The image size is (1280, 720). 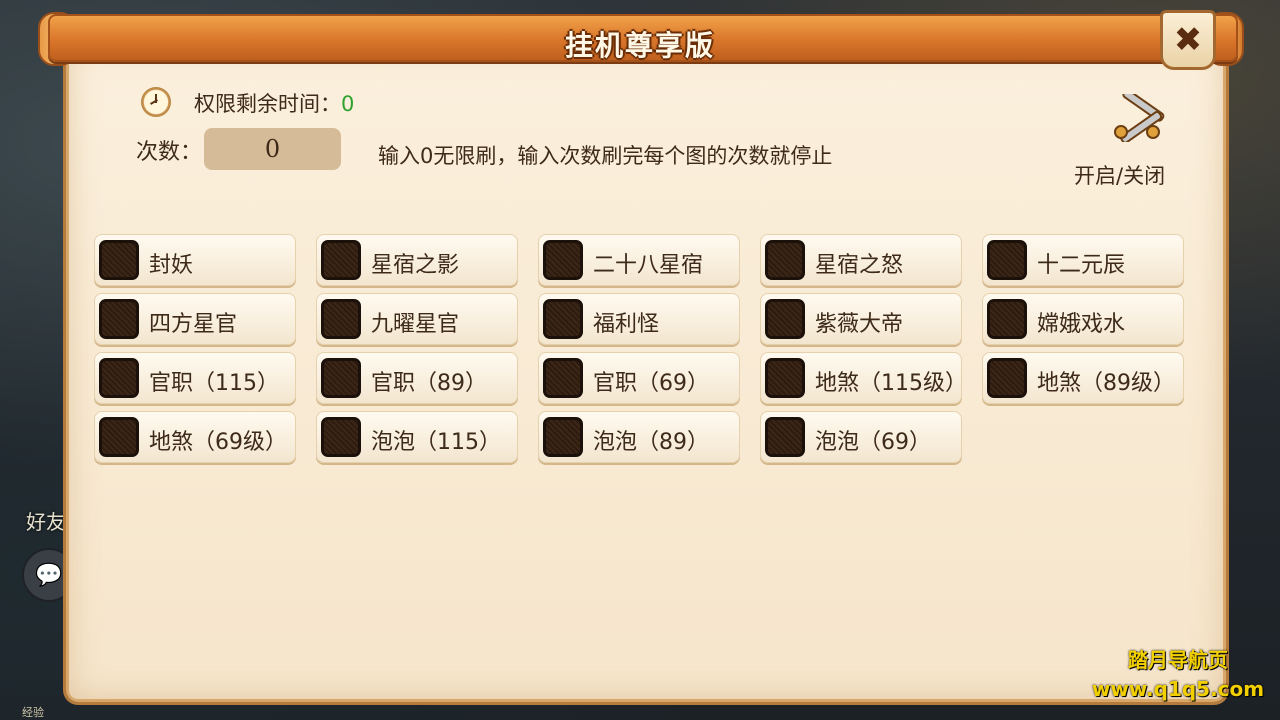 I want to click on close-icon: ✖, so click(x=1188, y=40).